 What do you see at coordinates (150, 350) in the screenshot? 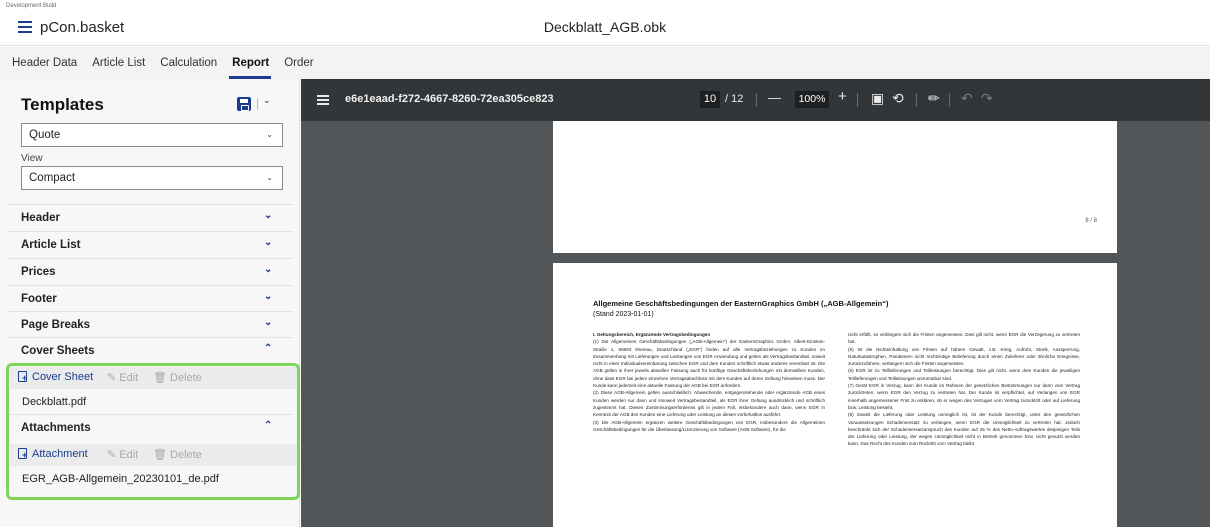
I see `section-cover-sheets: Cover Sheets ⌃` at bounding box center [150, 350].